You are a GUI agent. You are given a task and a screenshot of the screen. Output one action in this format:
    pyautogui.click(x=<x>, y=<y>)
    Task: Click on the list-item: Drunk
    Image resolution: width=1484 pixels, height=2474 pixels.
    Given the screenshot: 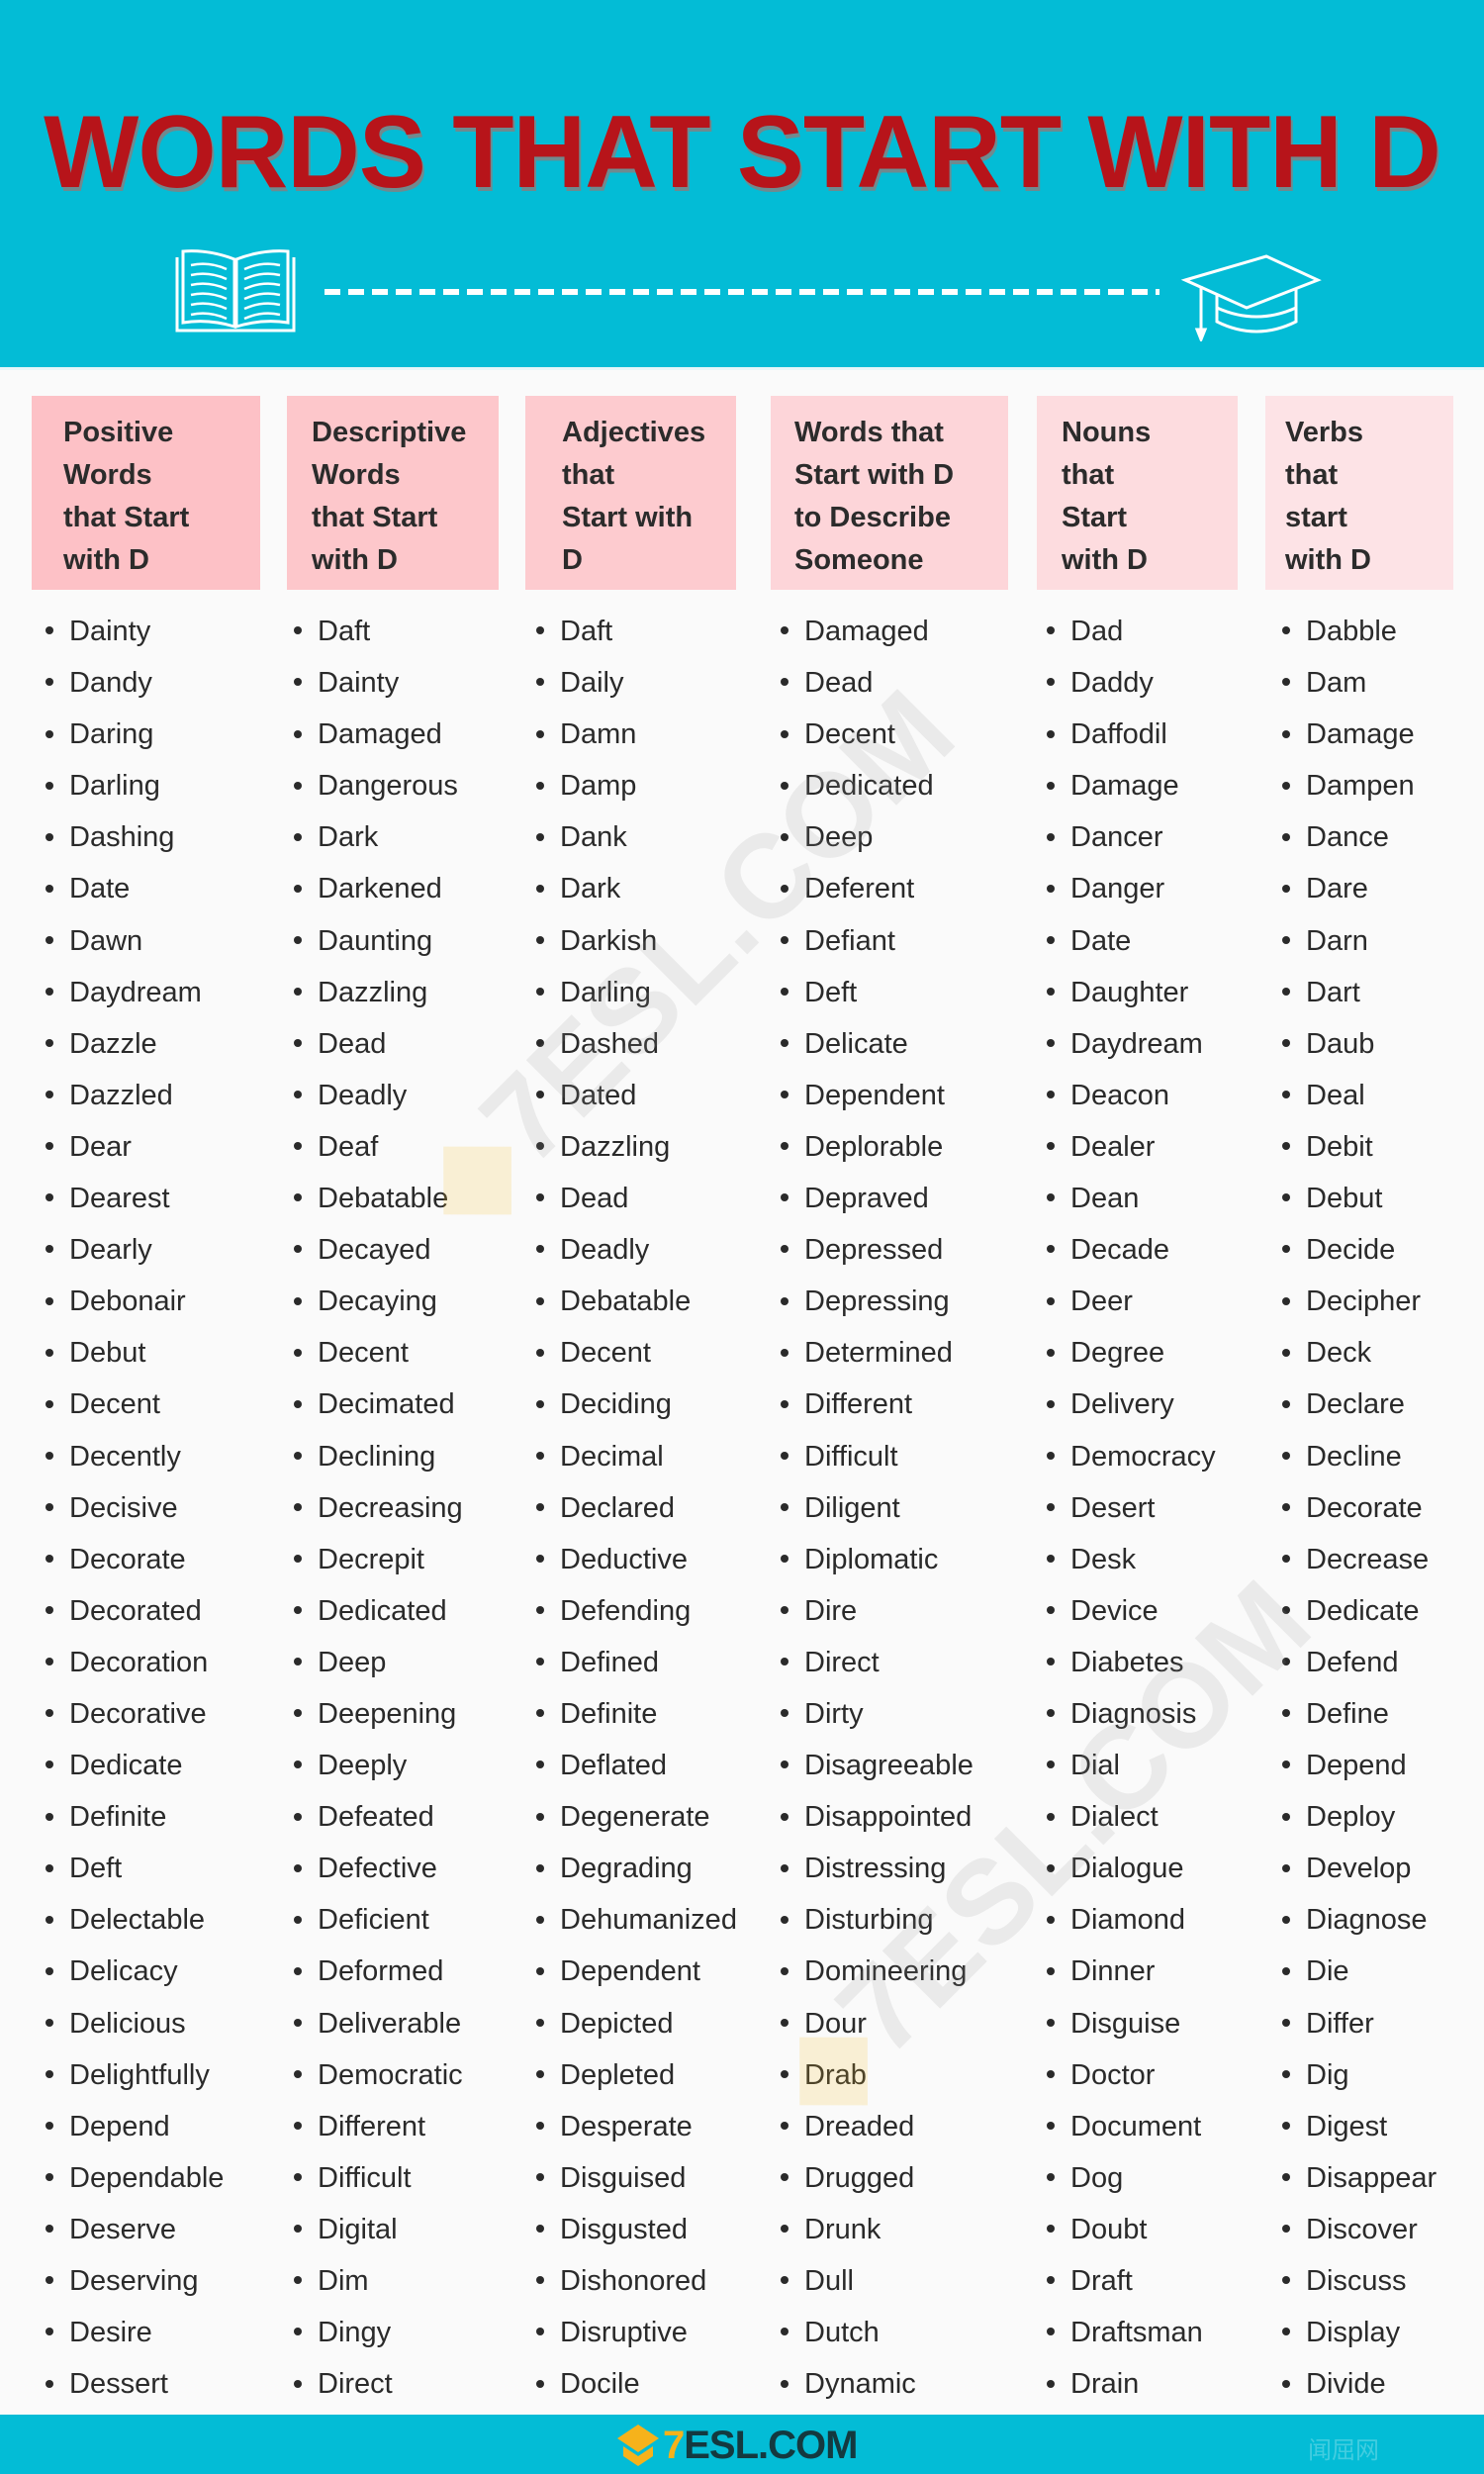 What is the action you would take?
    pyautogui.click(x=877, y=2230)
    